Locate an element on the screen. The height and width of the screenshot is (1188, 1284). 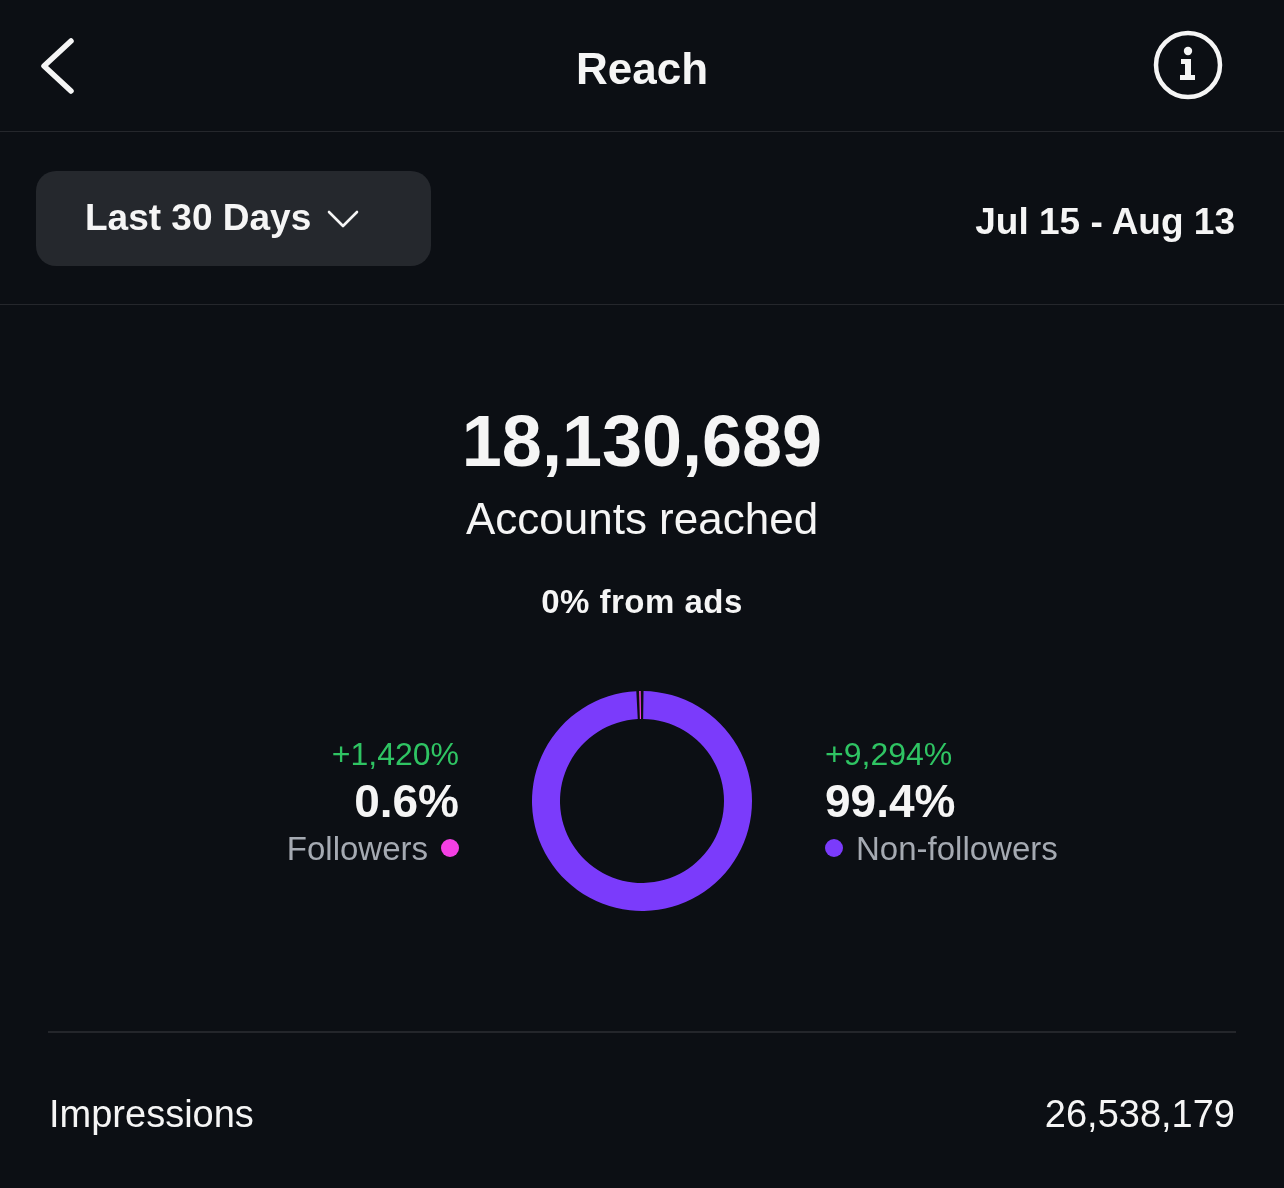
change-percent: +9,294% is located at coordinates (889, 754).